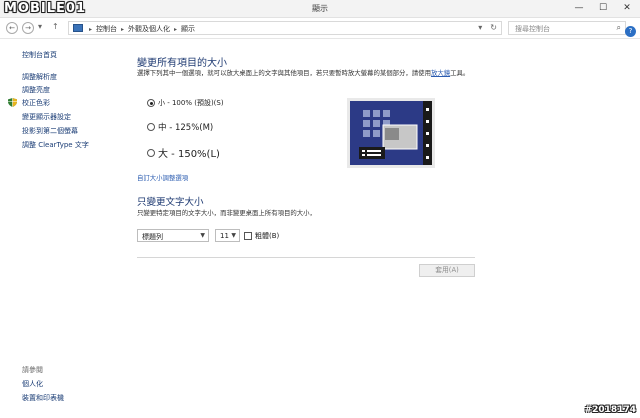 The image size is (640, 418). What do you see at coordinates (248, 236) in the screenshot?
I see `bold-checkbox-box` at bounding box center [248, 236].